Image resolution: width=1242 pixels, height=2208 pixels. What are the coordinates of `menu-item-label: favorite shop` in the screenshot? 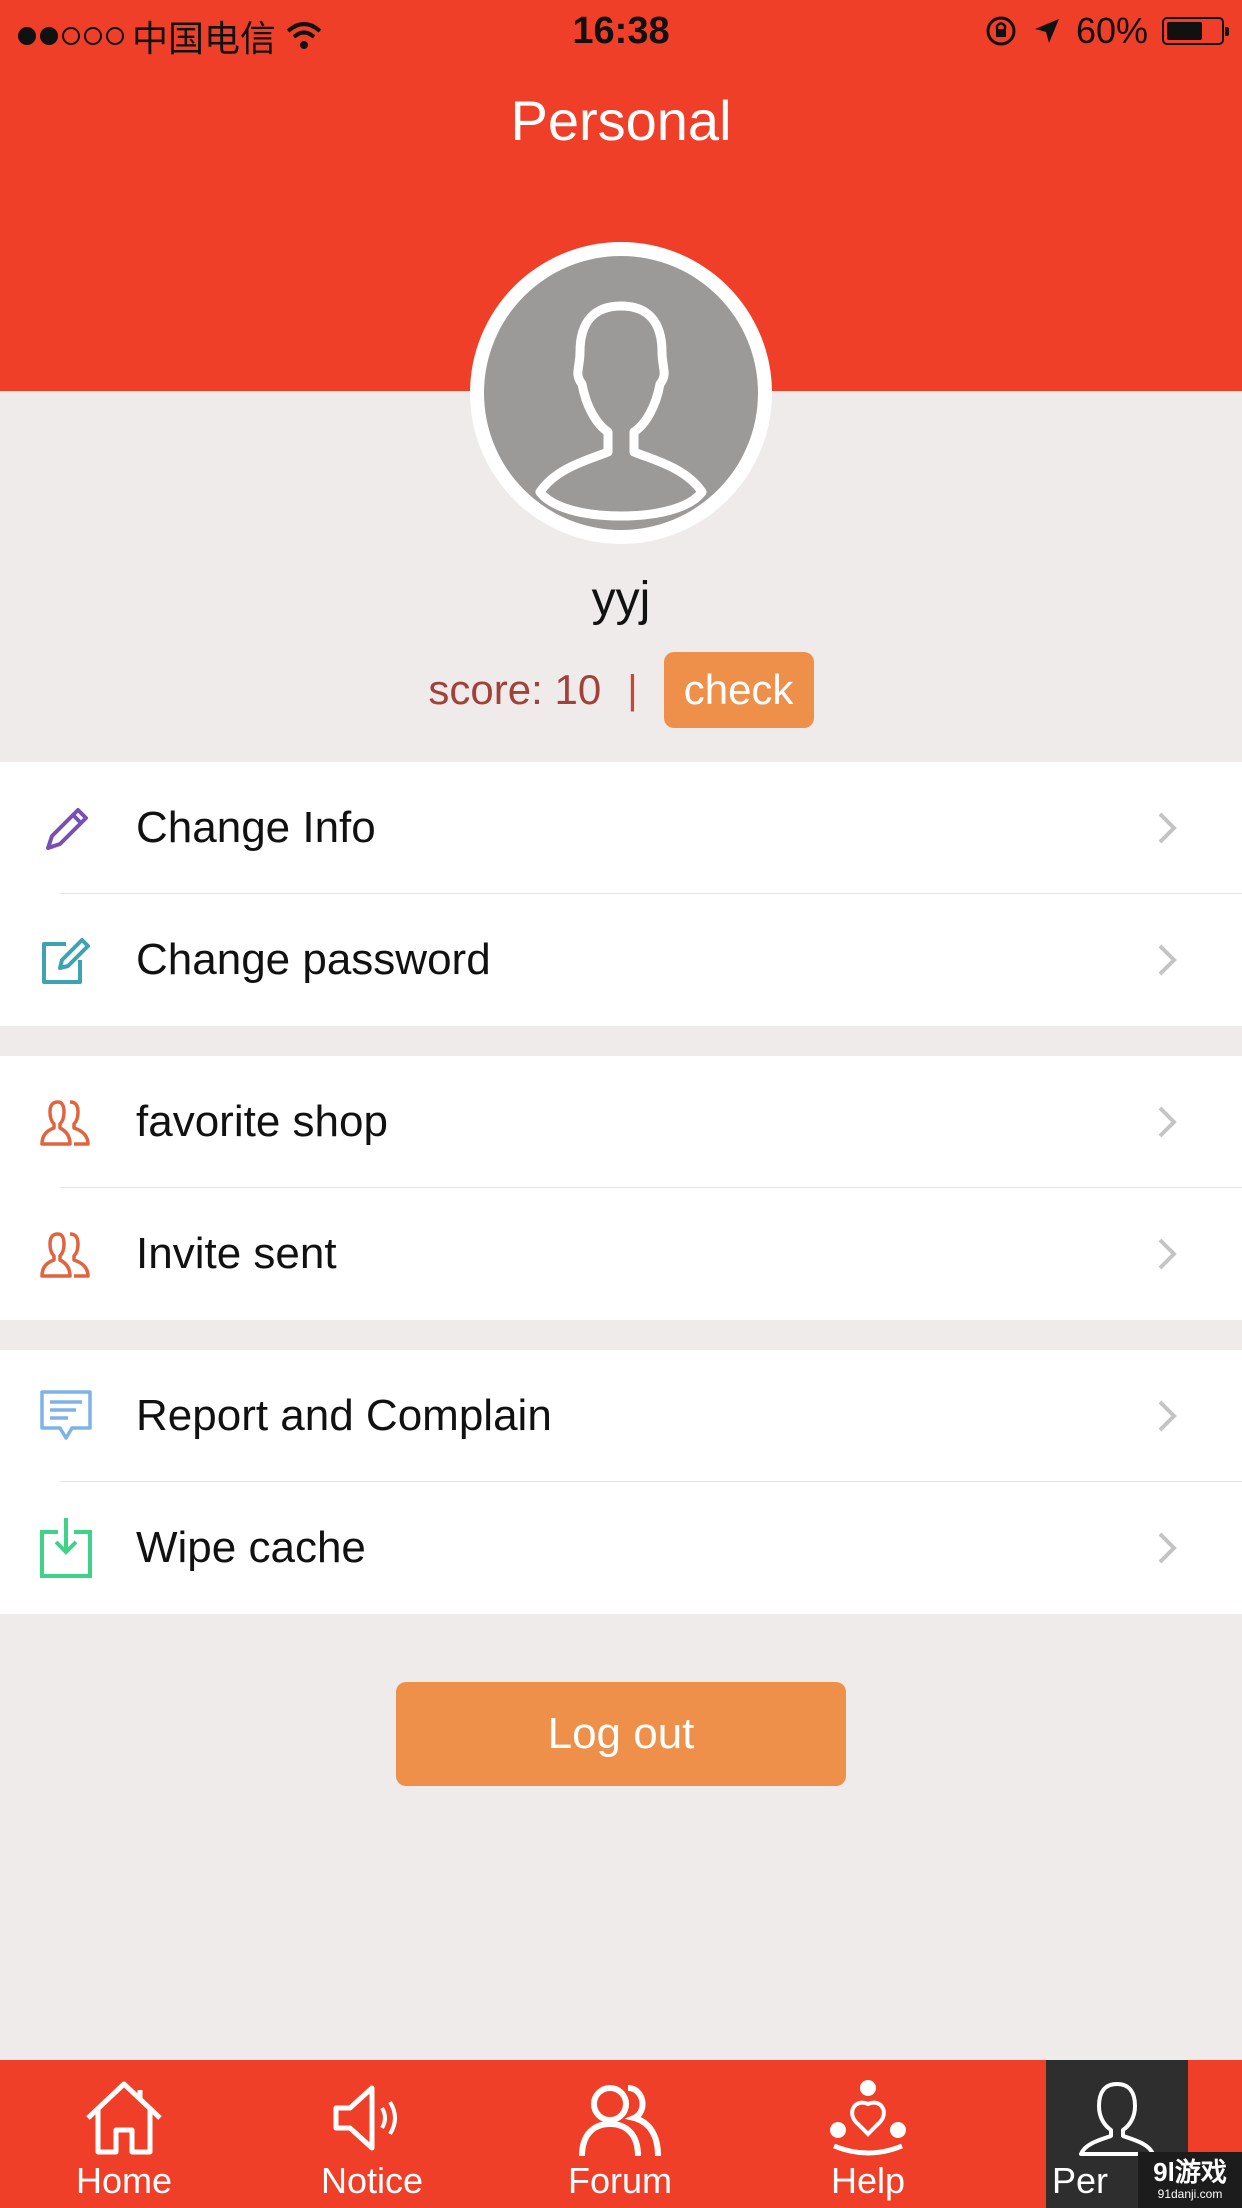 It's located at (262, 1121).